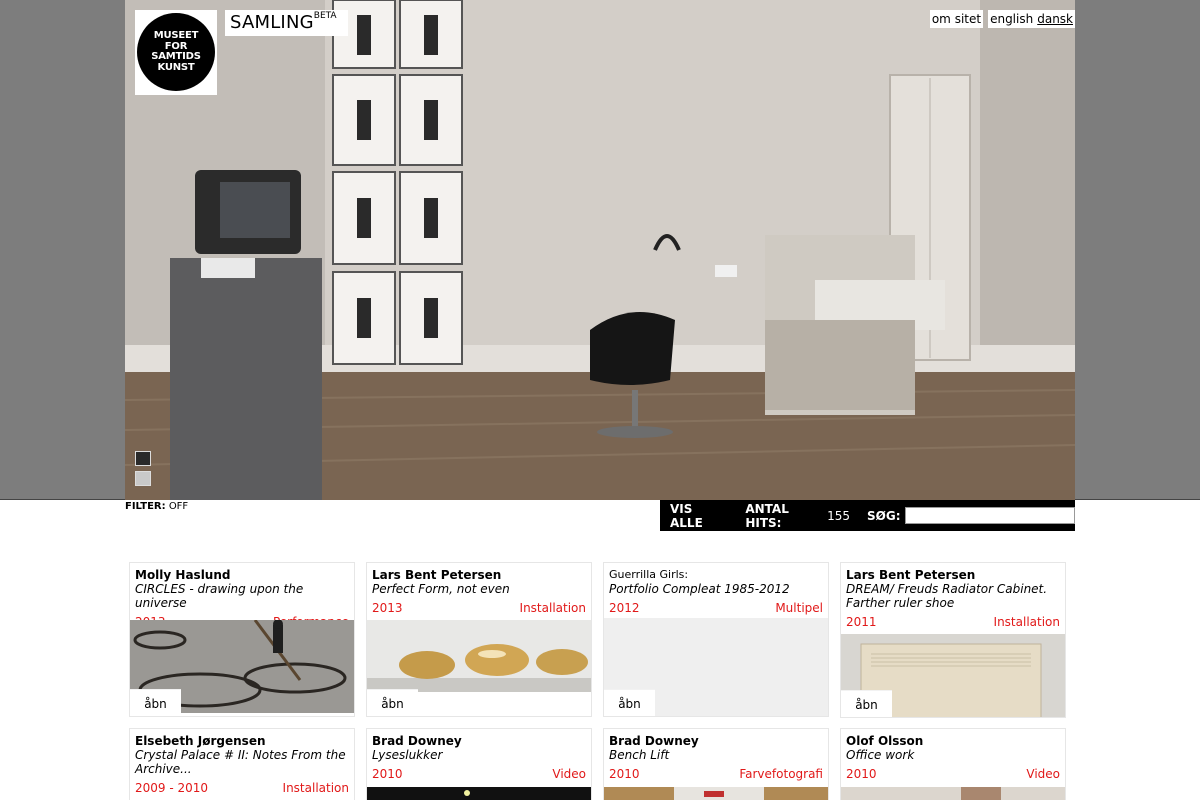 This screenshot has width=1200, height=800. I want to click on language-switcher: english dansk, so click(1031, 19).